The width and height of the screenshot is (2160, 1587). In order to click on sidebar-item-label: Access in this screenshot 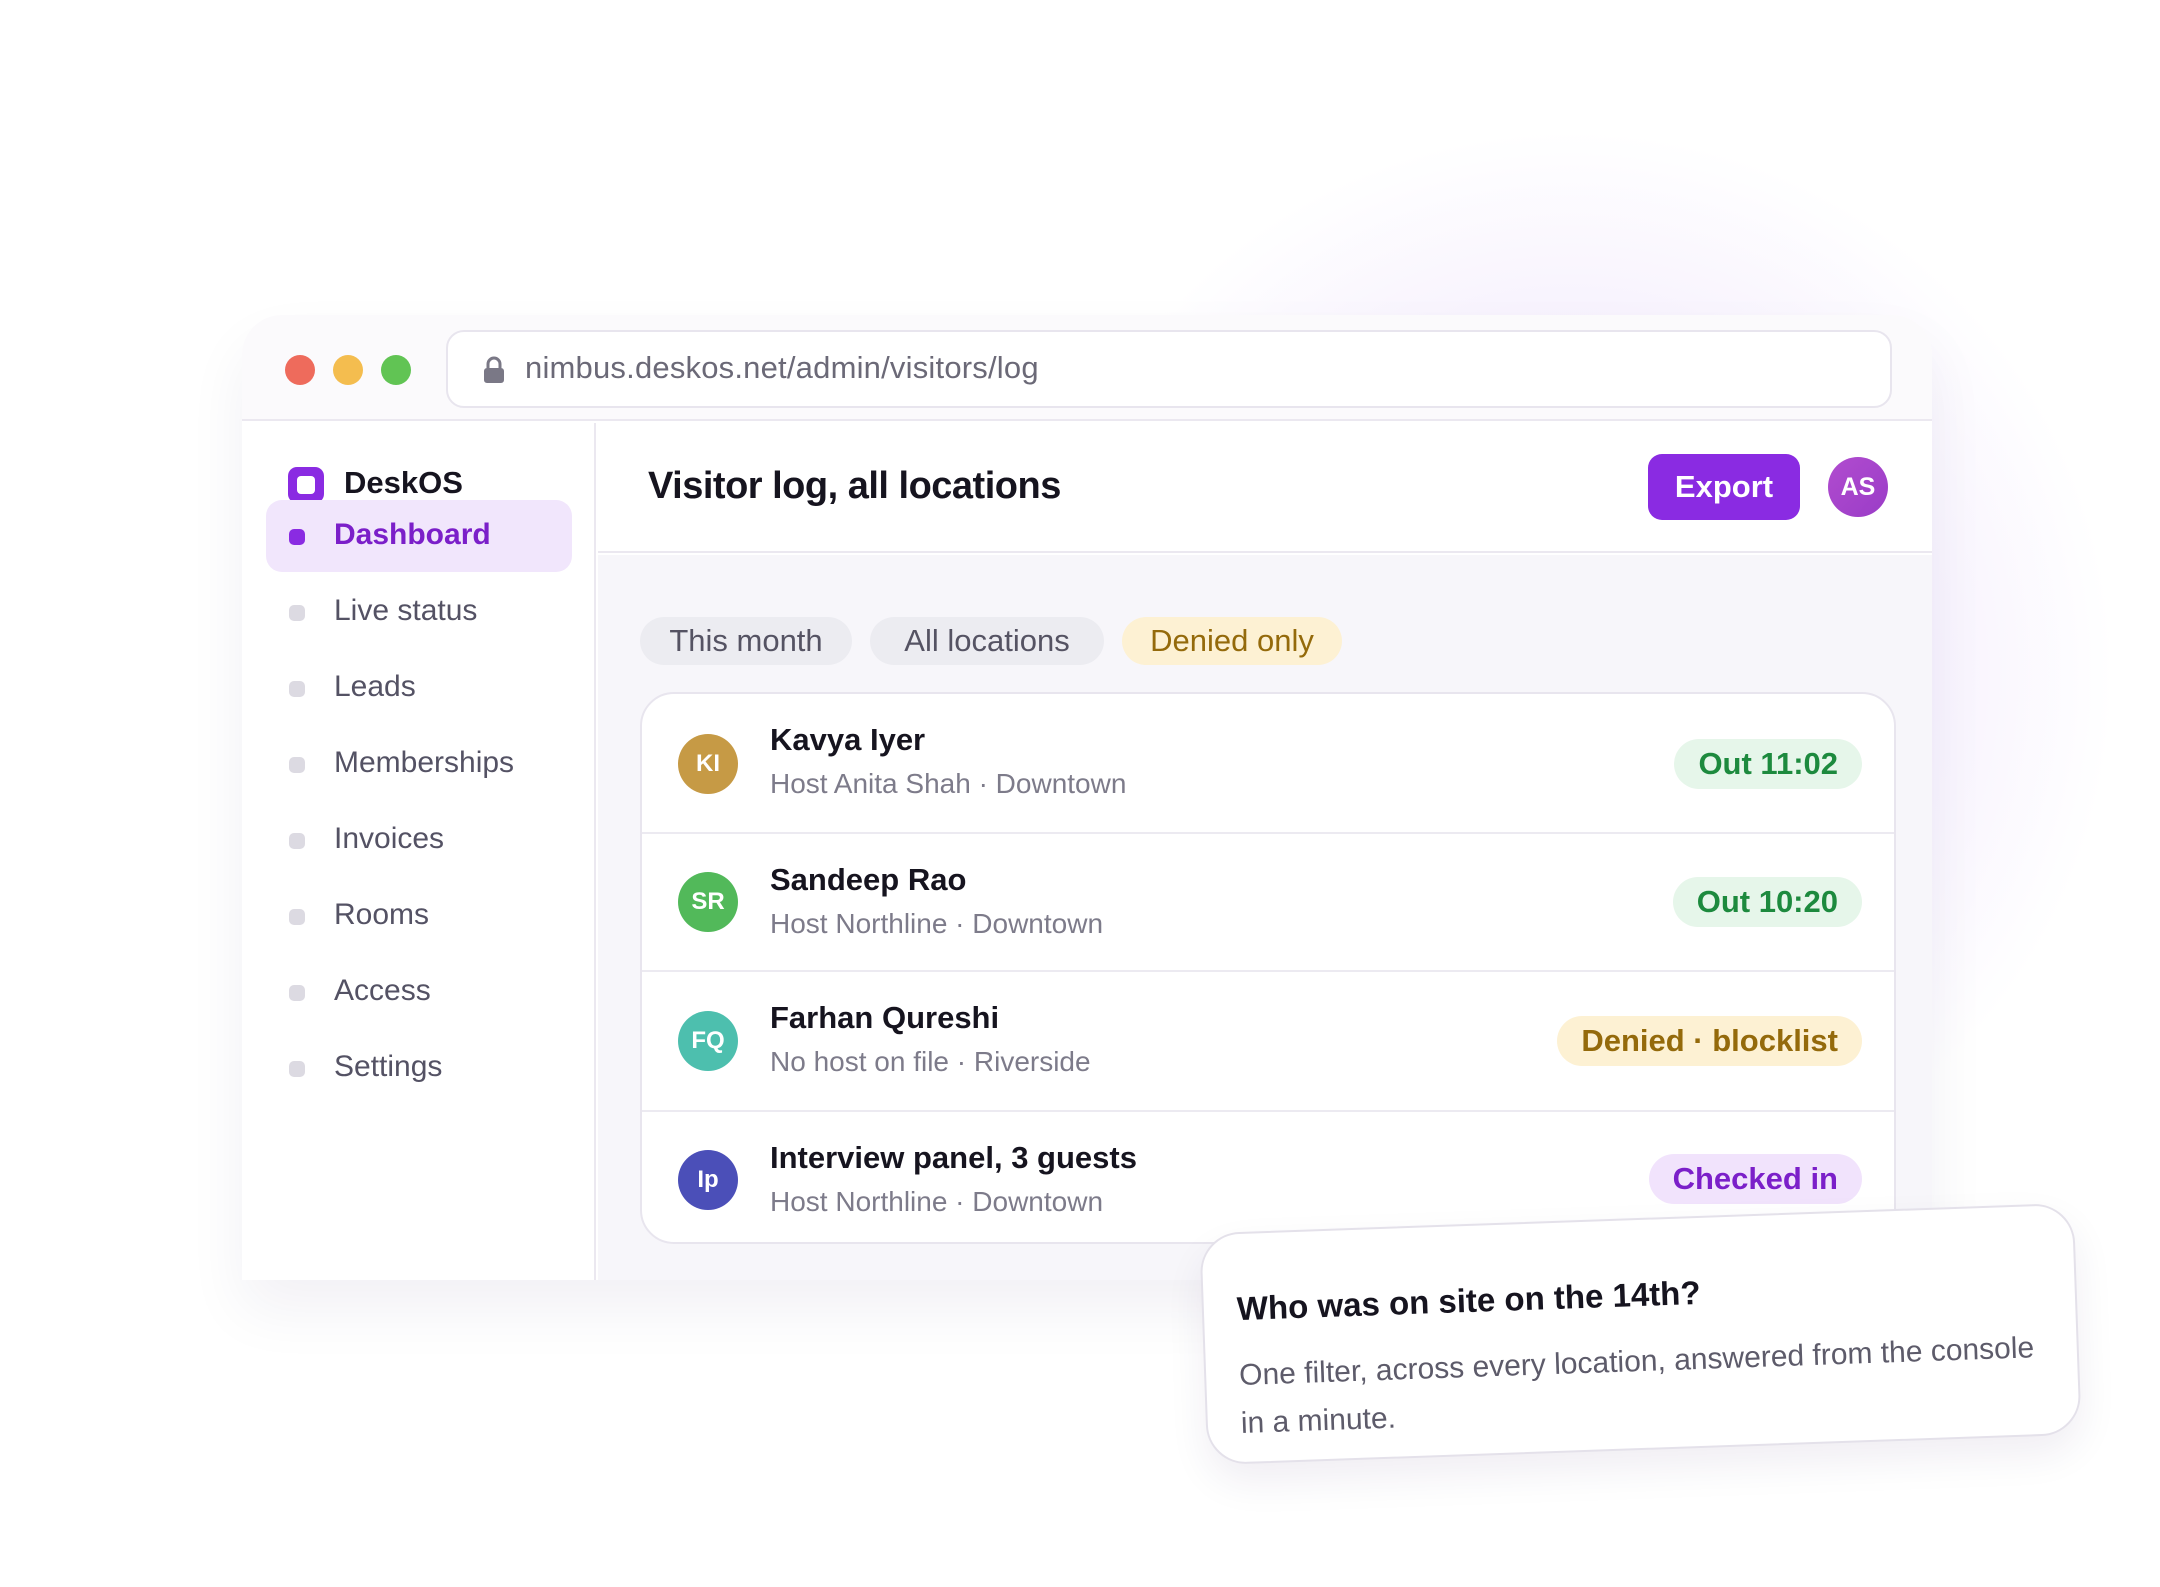, I will do `click(382, 990)`.